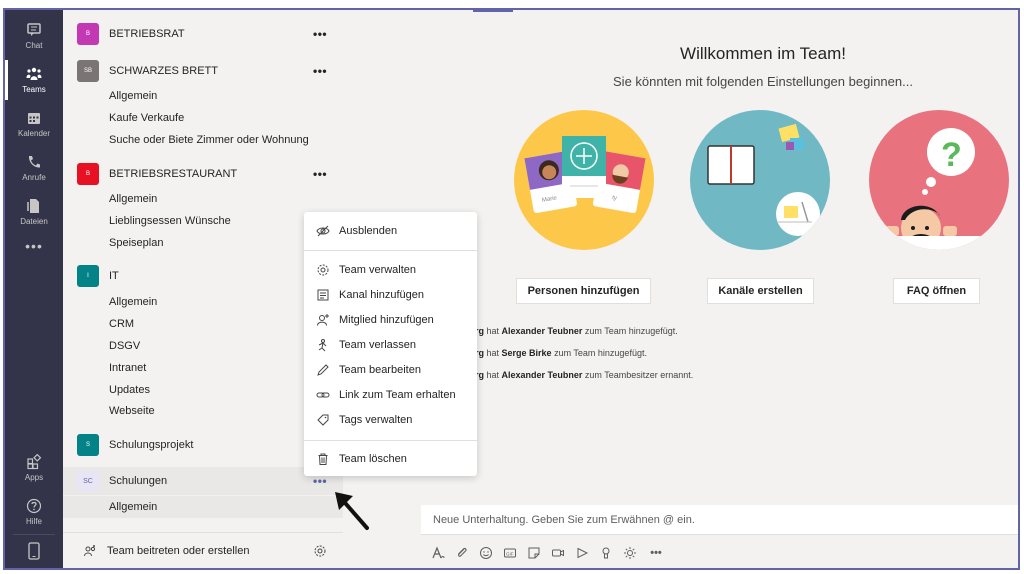 The height and width of the screenshot is (574, 1024). What do you see at coordinates (178, 550) in the screenshot?
I see `join-label: Team beitreten oder erstellen` at bounding box center [178, 550].